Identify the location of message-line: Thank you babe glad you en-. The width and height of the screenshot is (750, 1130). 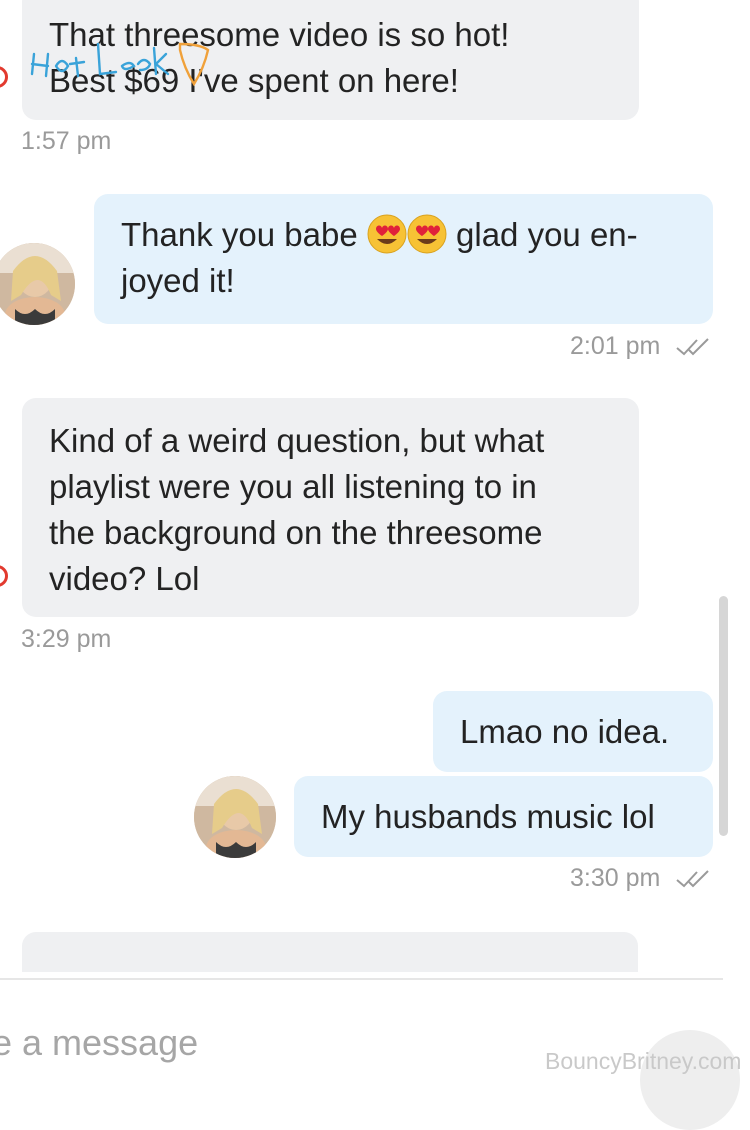
(417, 235).